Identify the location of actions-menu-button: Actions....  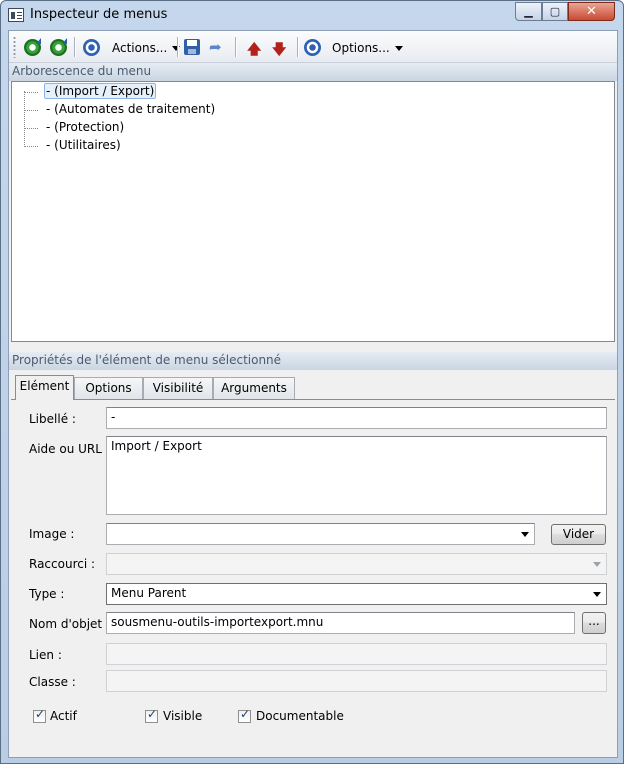
(146, 48).